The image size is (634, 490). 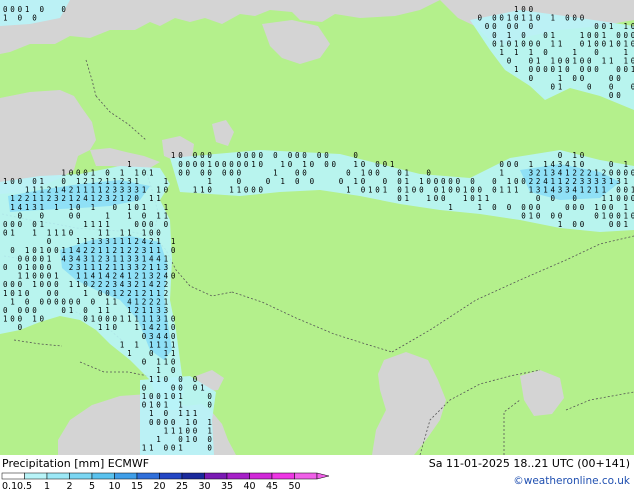 I want to click on forecast-run-label: Sa 11-01-2025 18..21 UTC (00+141), so click(x=529, y=463).